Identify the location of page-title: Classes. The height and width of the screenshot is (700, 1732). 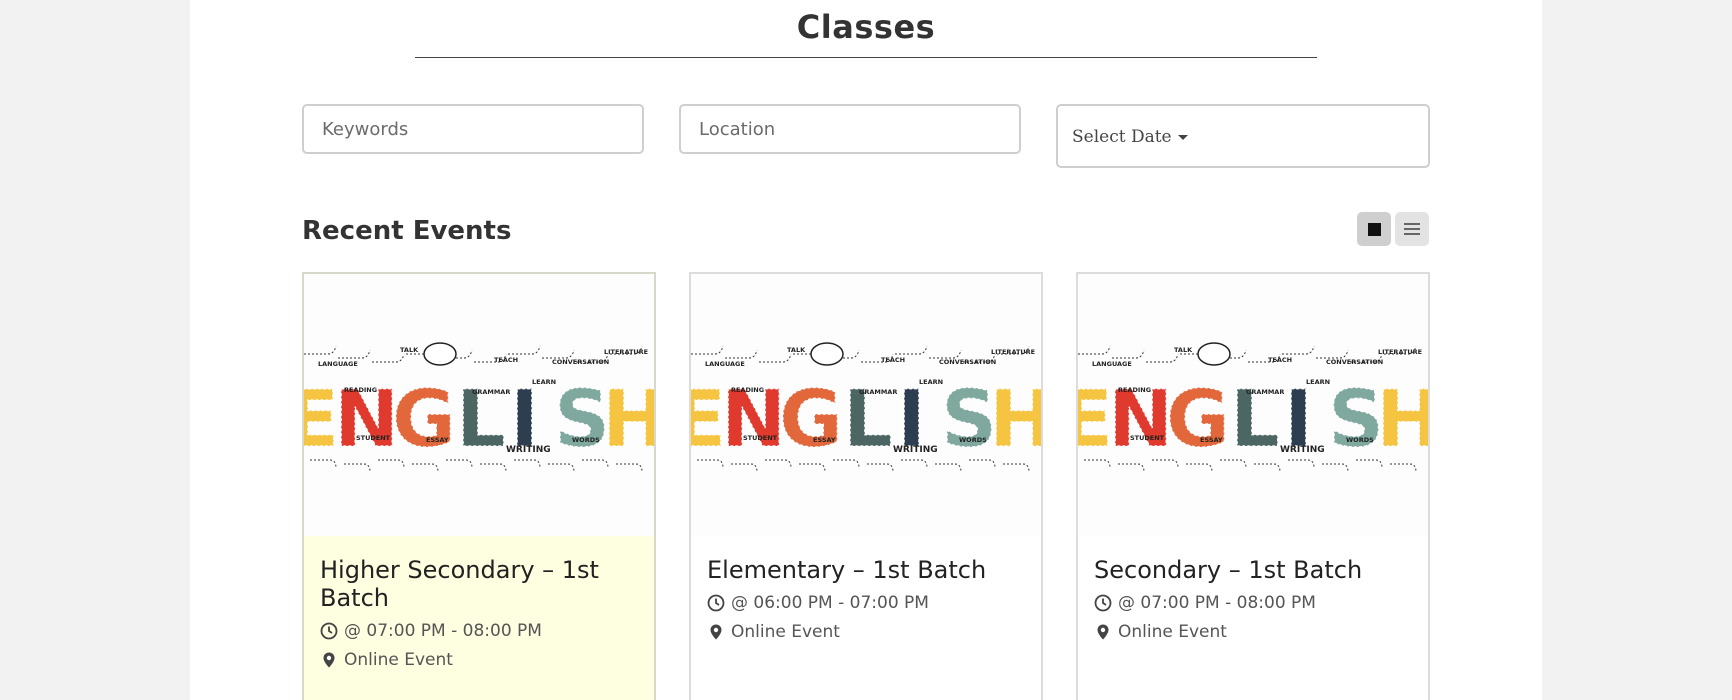
(866, 27).